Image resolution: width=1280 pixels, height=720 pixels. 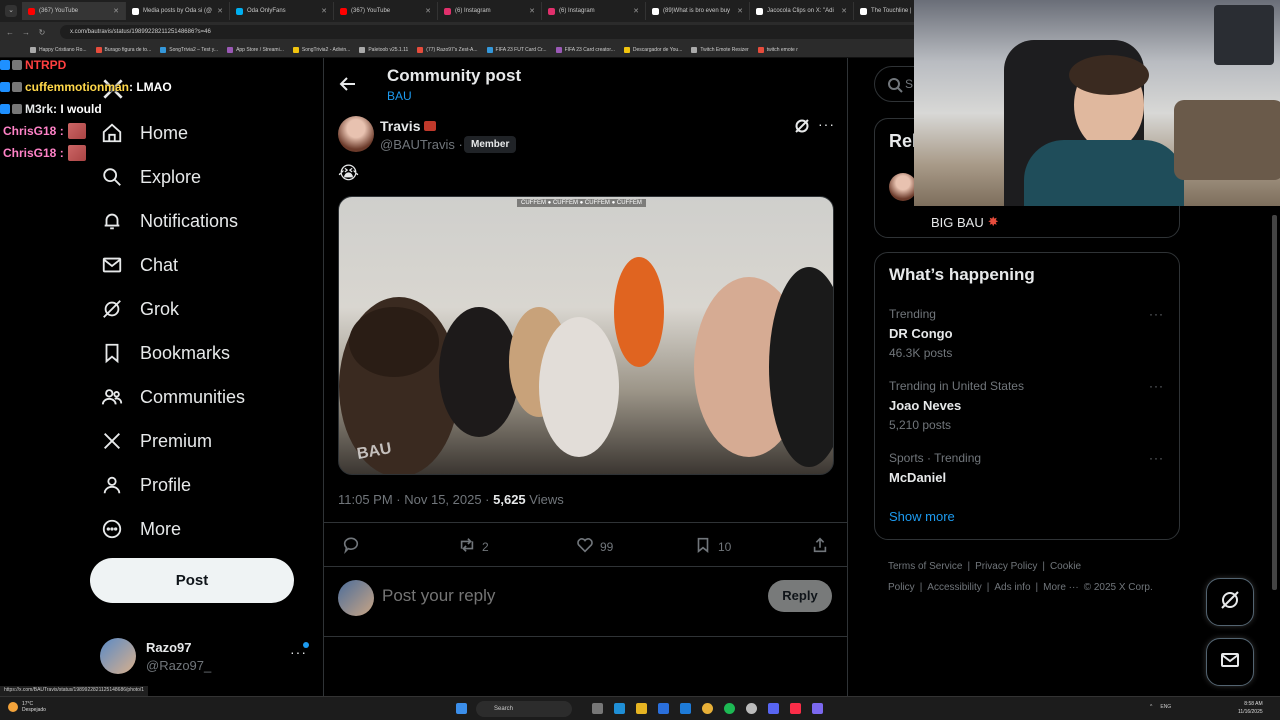 I want to click on windows-start-icon, so click(x=461, y=708).